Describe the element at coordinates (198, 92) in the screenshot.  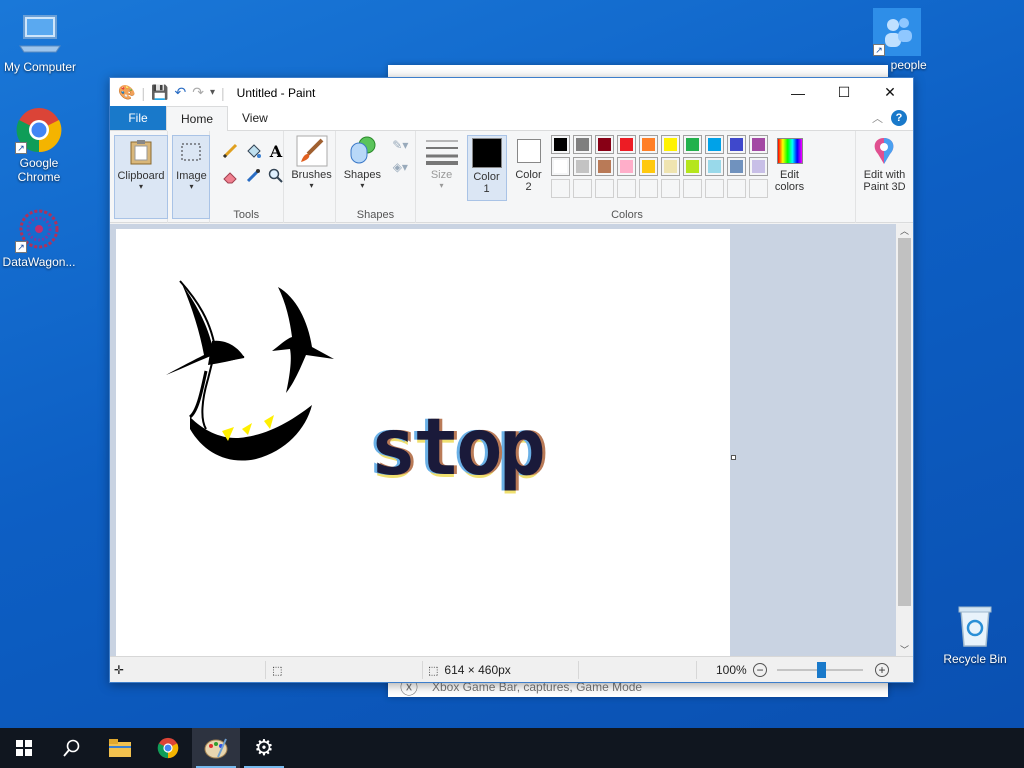
I see `redo-icon: ↷` at that location.